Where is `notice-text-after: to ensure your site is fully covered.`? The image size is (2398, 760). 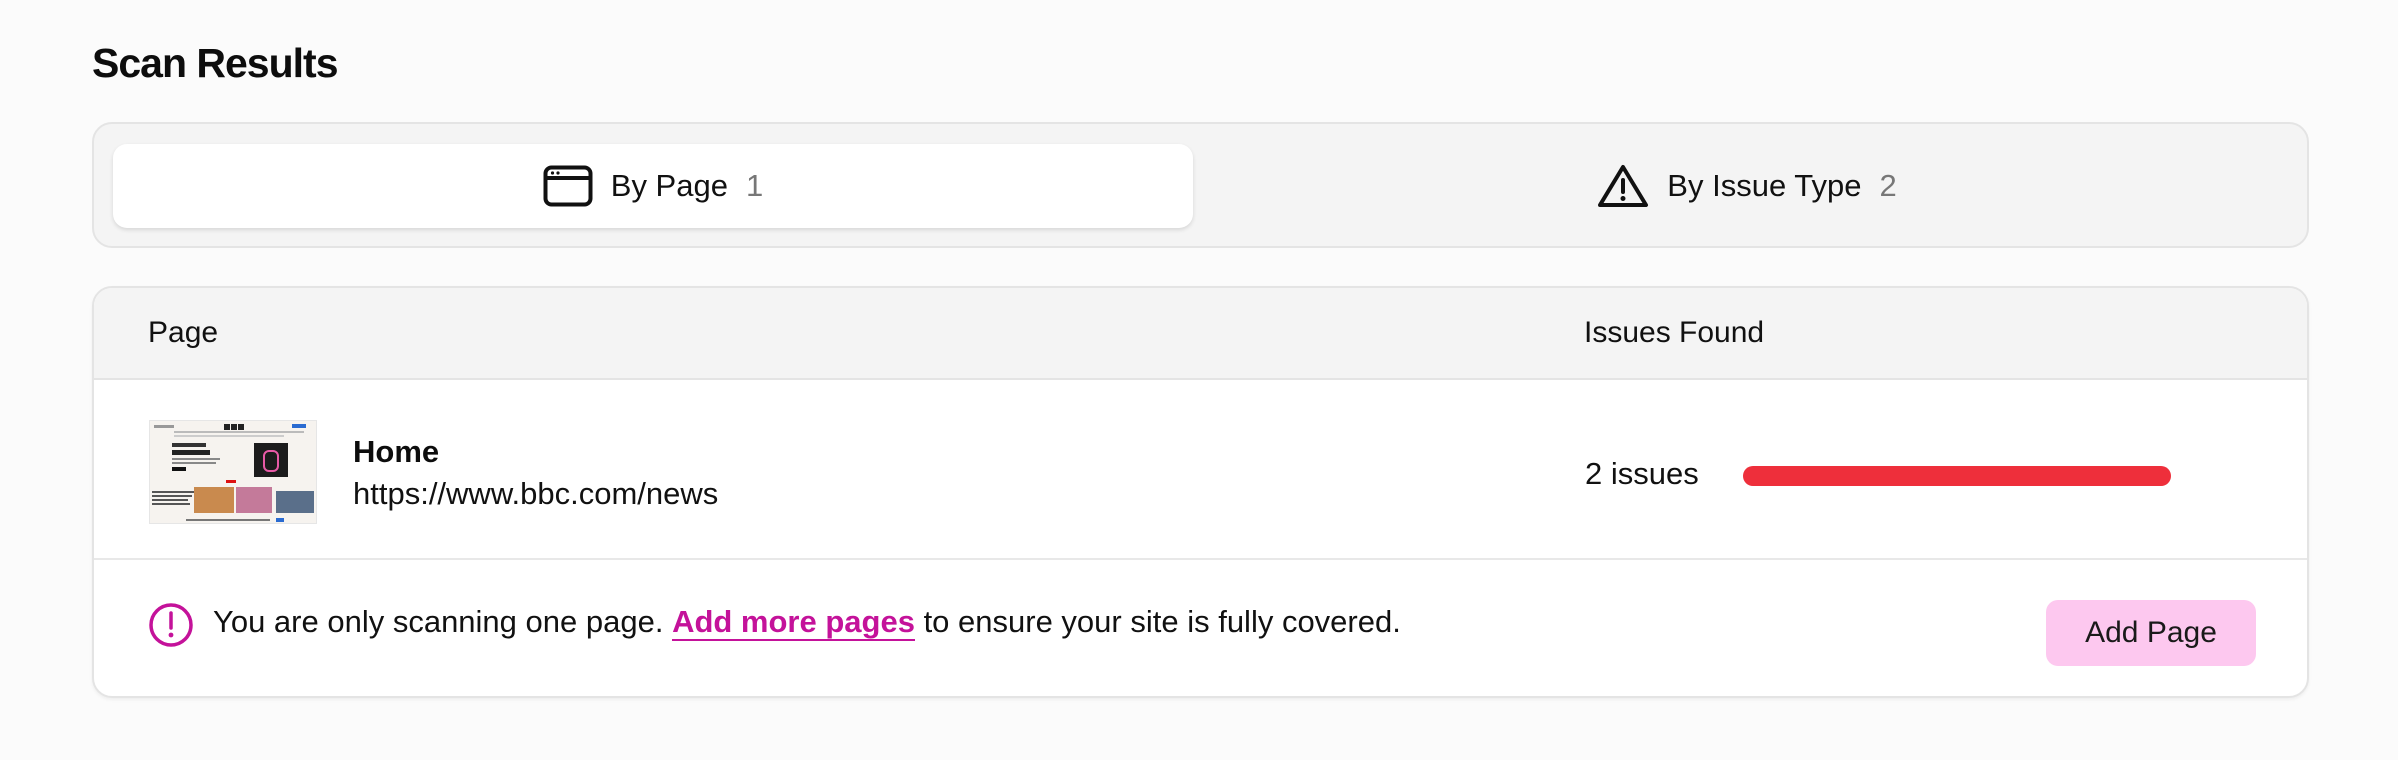 notice-text-after: to ensure your site is fully covered. is located at coordinates (1157, 621).